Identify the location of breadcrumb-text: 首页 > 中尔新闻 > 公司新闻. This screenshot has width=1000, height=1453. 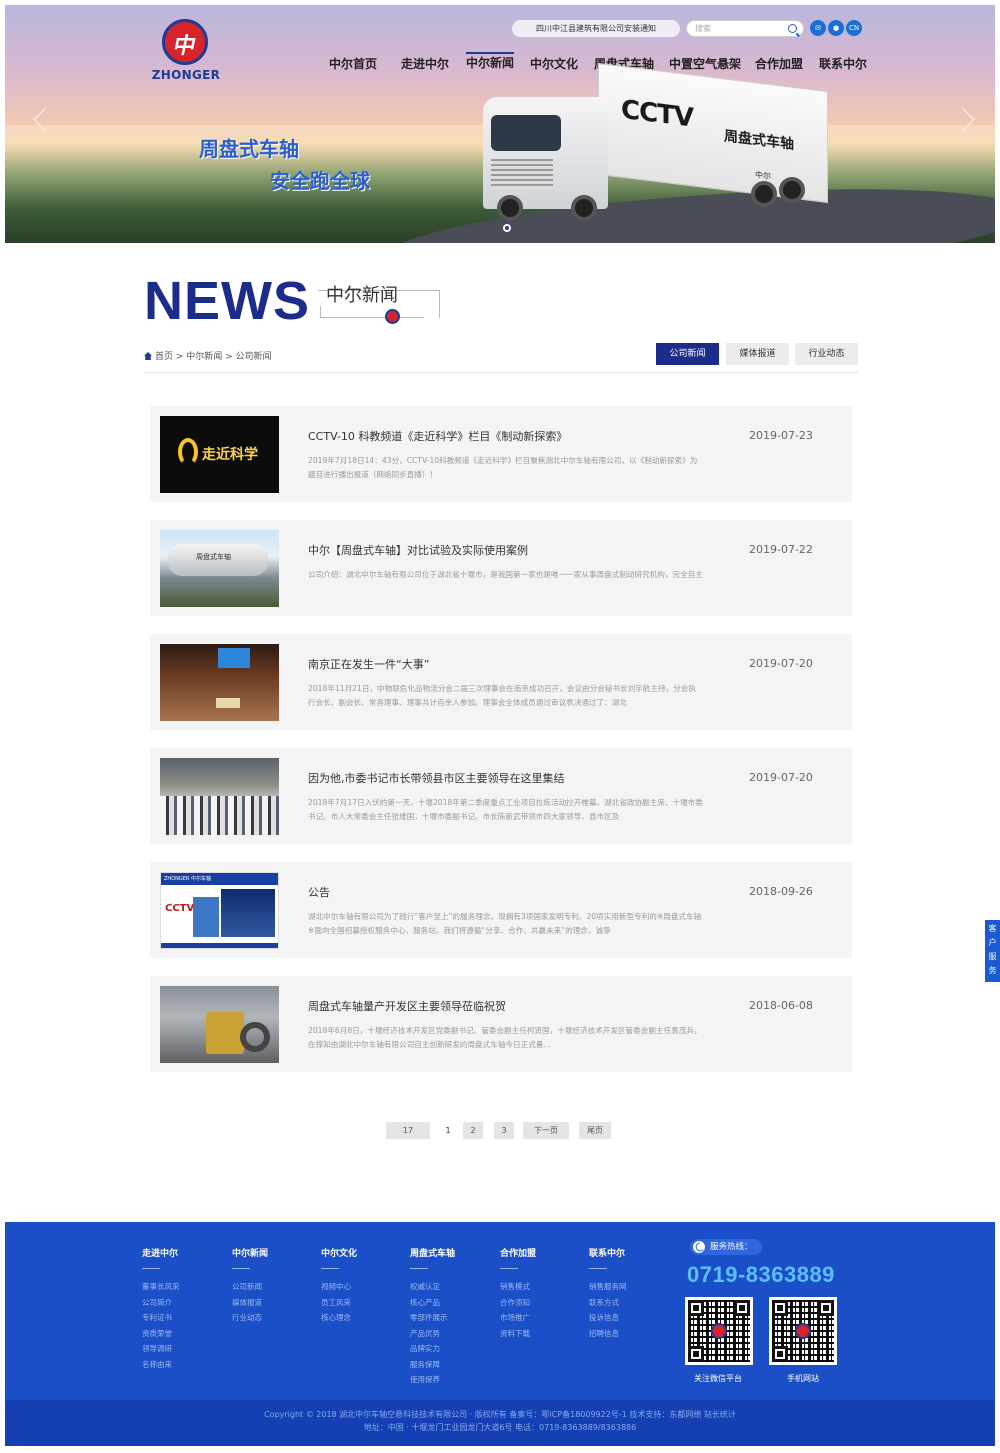
(213, 357).